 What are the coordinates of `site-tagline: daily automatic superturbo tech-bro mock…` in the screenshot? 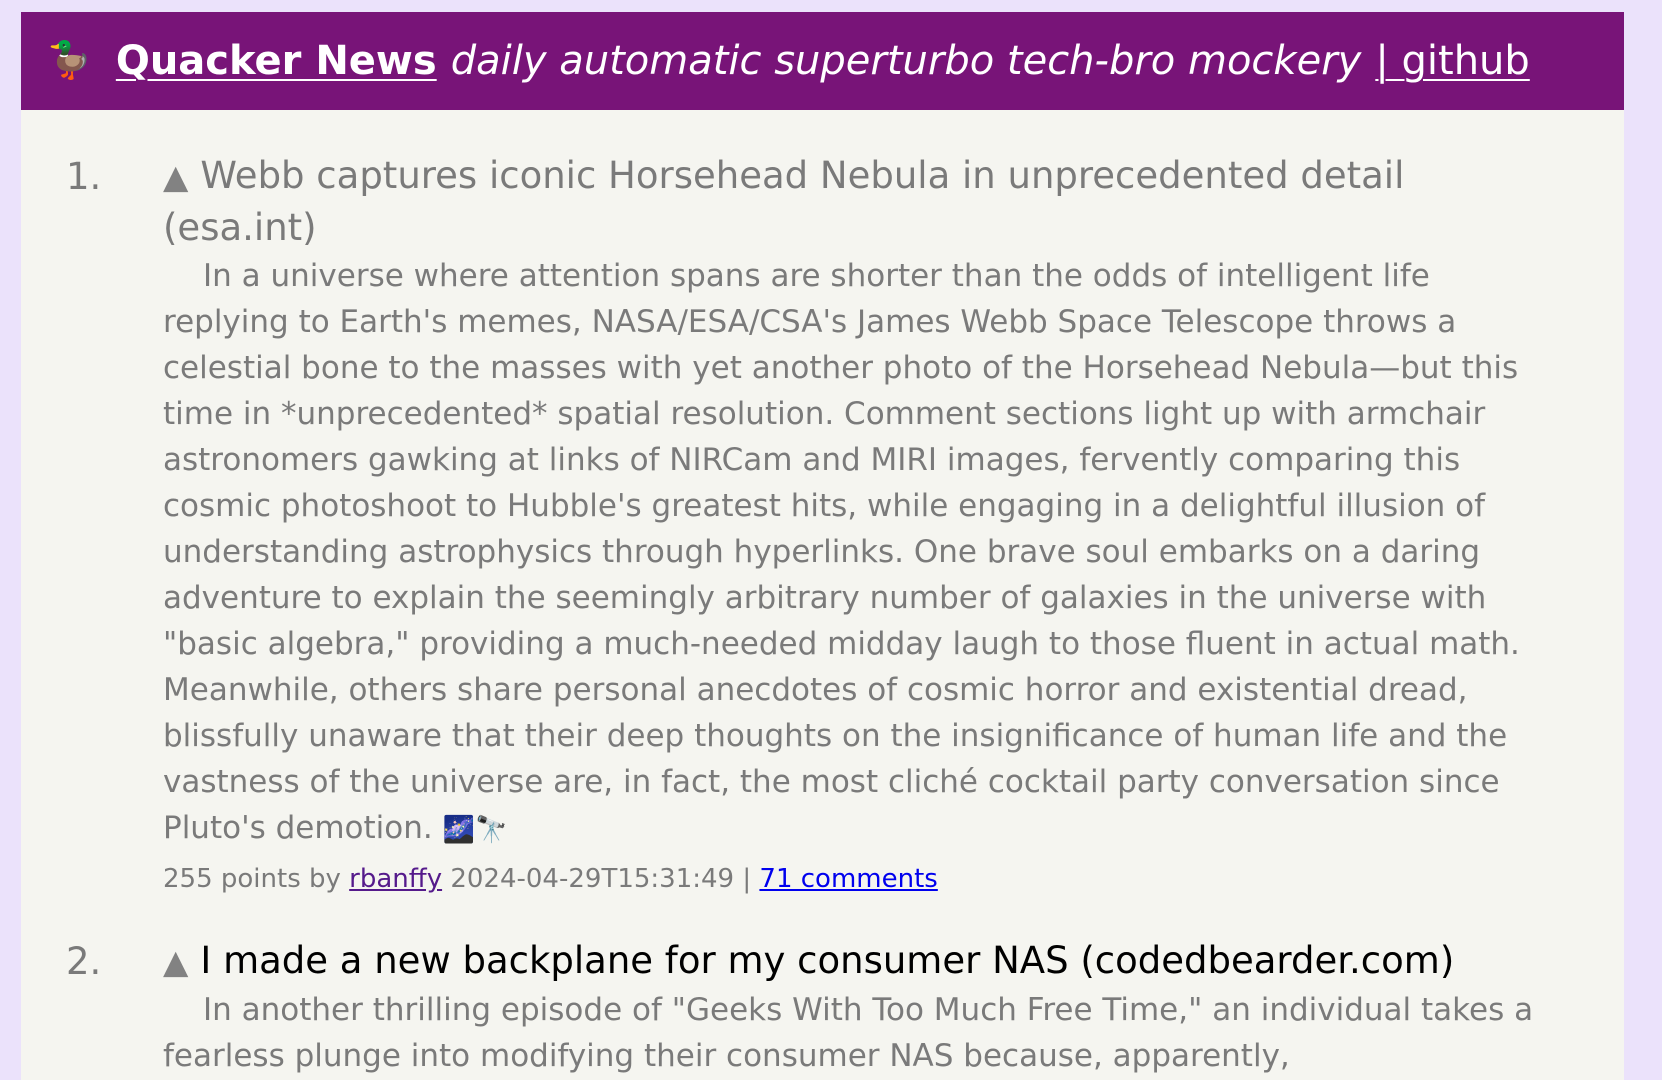 It's located at (906, 61).